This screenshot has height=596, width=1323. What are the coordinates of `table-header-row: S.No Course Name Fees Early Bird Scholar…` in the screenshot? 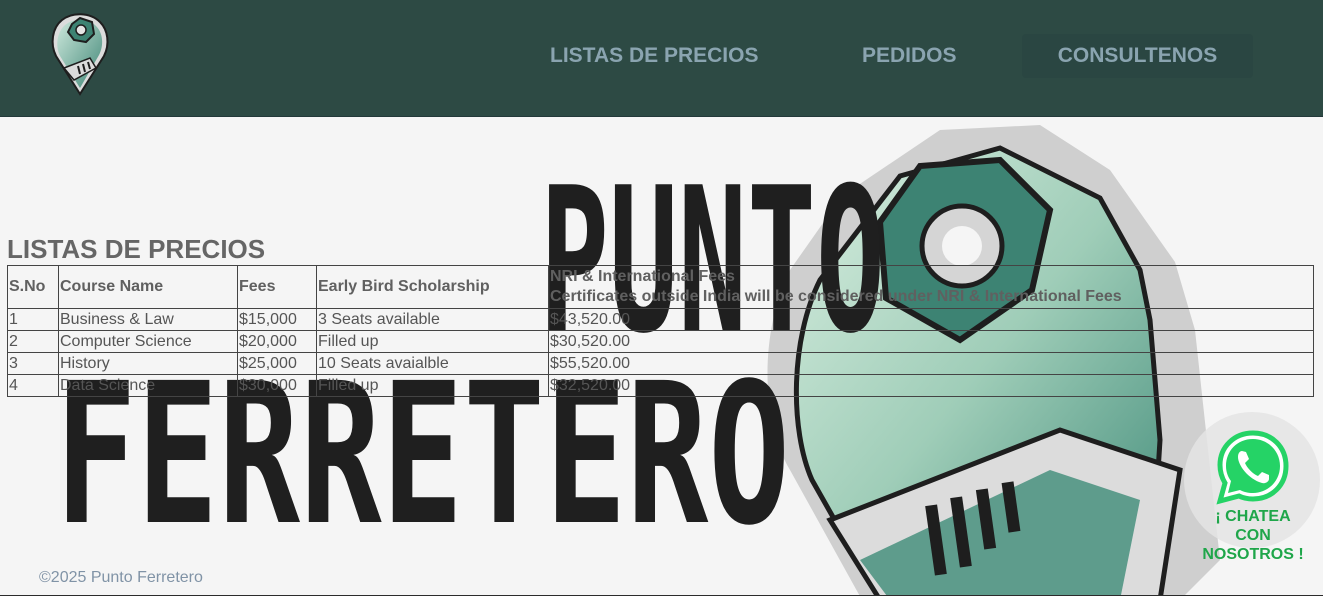 It's located at (660, 287).